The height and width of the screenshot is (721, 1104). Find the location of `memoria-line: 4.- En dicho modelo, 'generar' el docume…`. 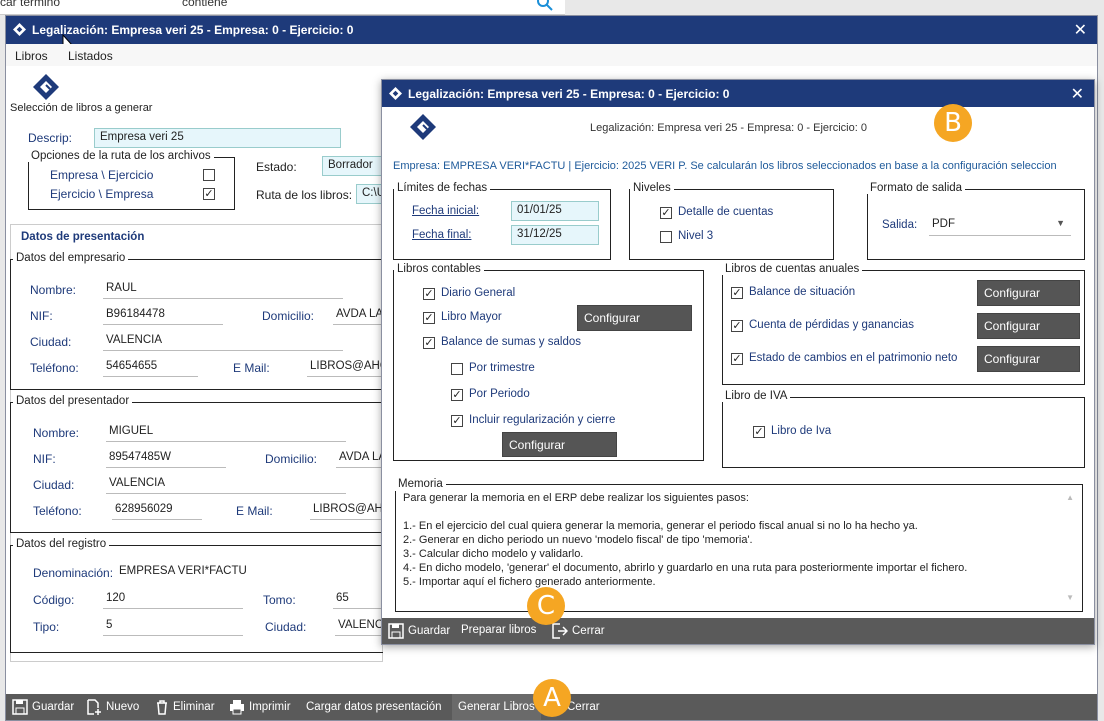

memoria-line: 4.- En dicho modelo, 'generar' el docume… is located at coordinates (685, 568).